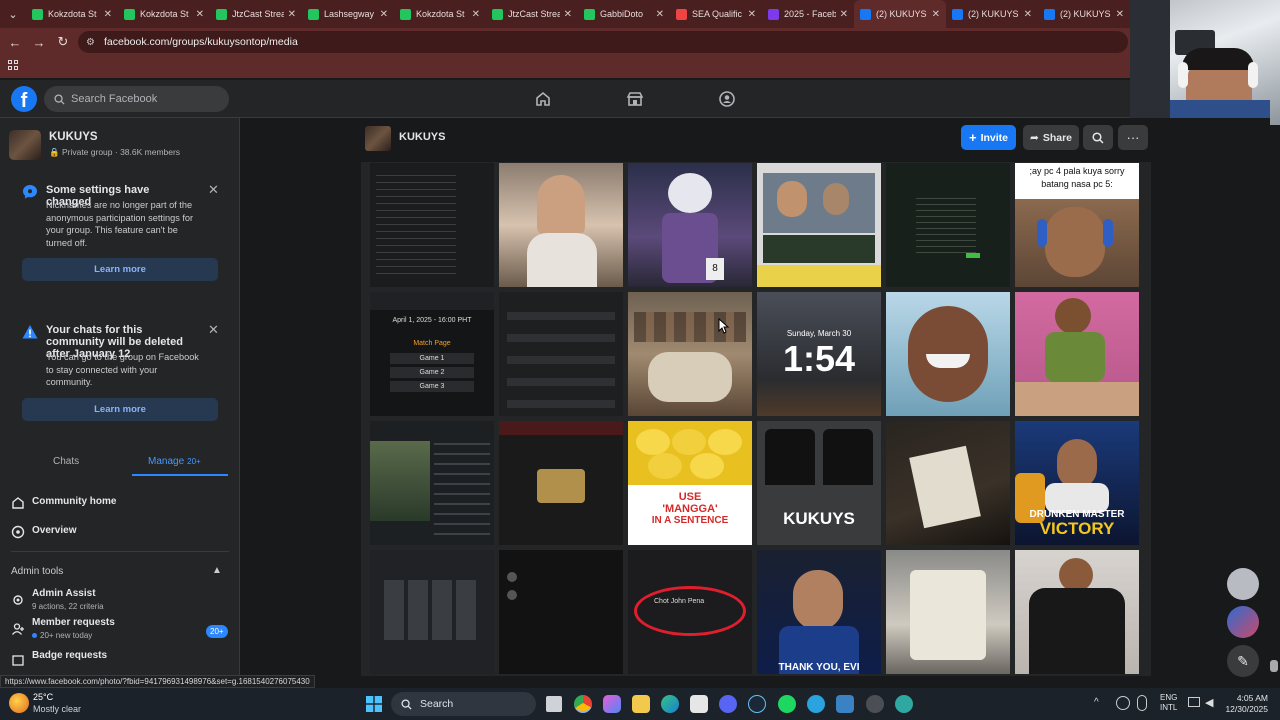 The width and height of the screenshot is (1280, 720). Describe the element at coordinates (120, 659) in the screenshot. I see `badge-requests-link: Badge requests` at that location.